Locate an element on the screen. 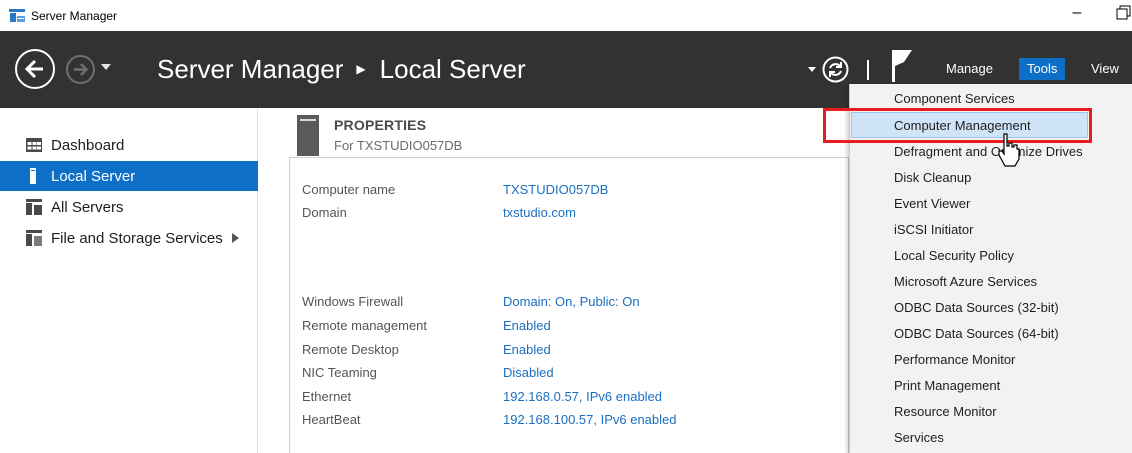 This screenshot has height=453, width=1132. properties-title: PROPERTIES is located at coordinates (380, 125).